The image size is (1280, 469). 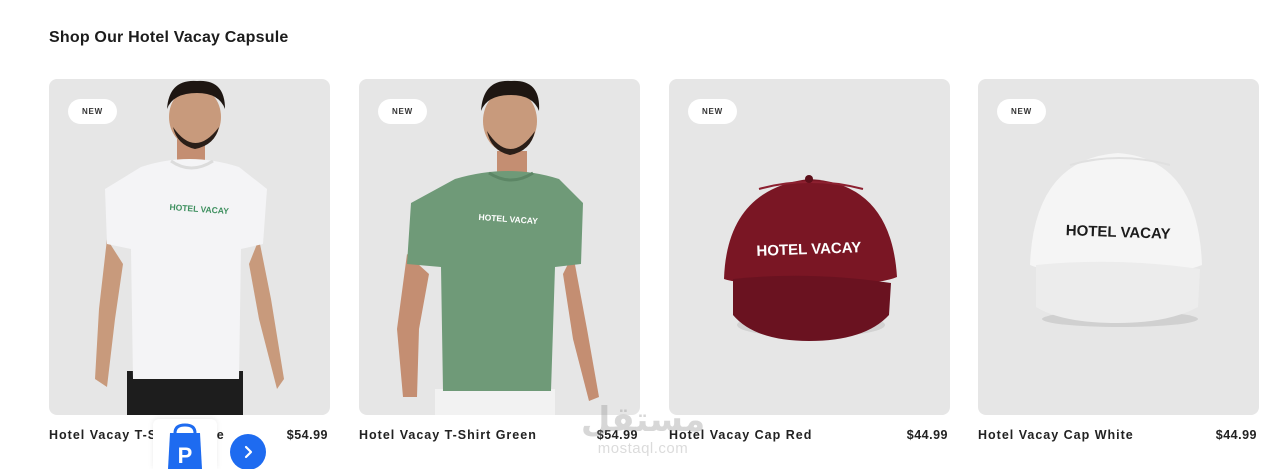 What do you see at coordinates (448, 435) in the screenshot?
I see `product-name: Hotel Vacay T-Shirt Green` at bounding box center [448, 435].